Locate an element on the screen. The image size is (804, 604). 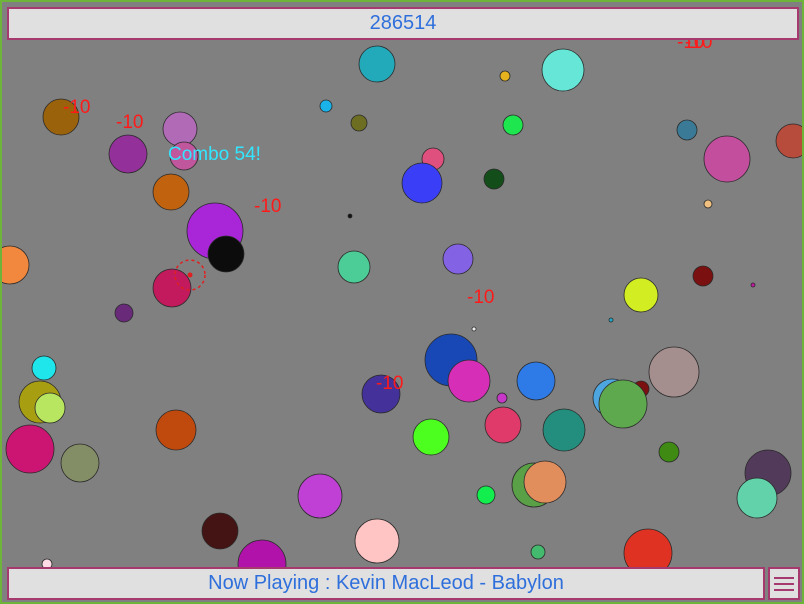
hamburger-menu-icon is located at coordinates (784, 583).